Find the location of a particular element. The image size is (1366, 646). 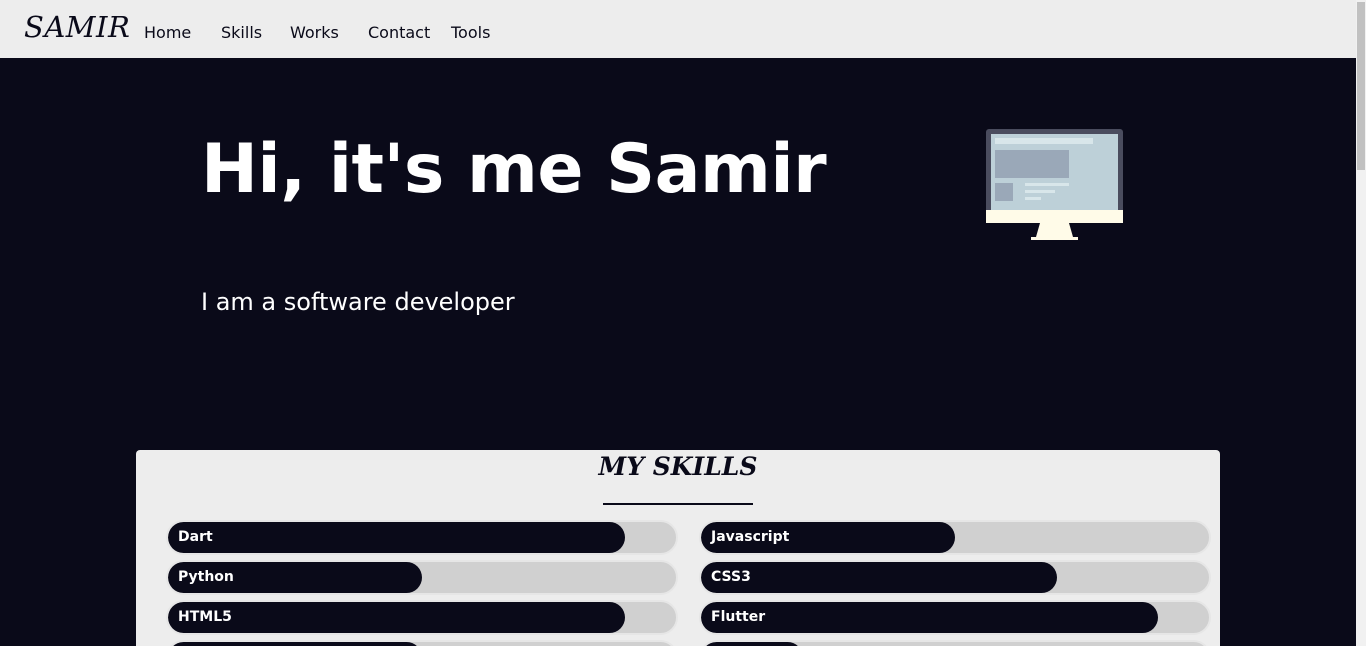

nav-link-skills: Skills is located at coordinates (241, 32).